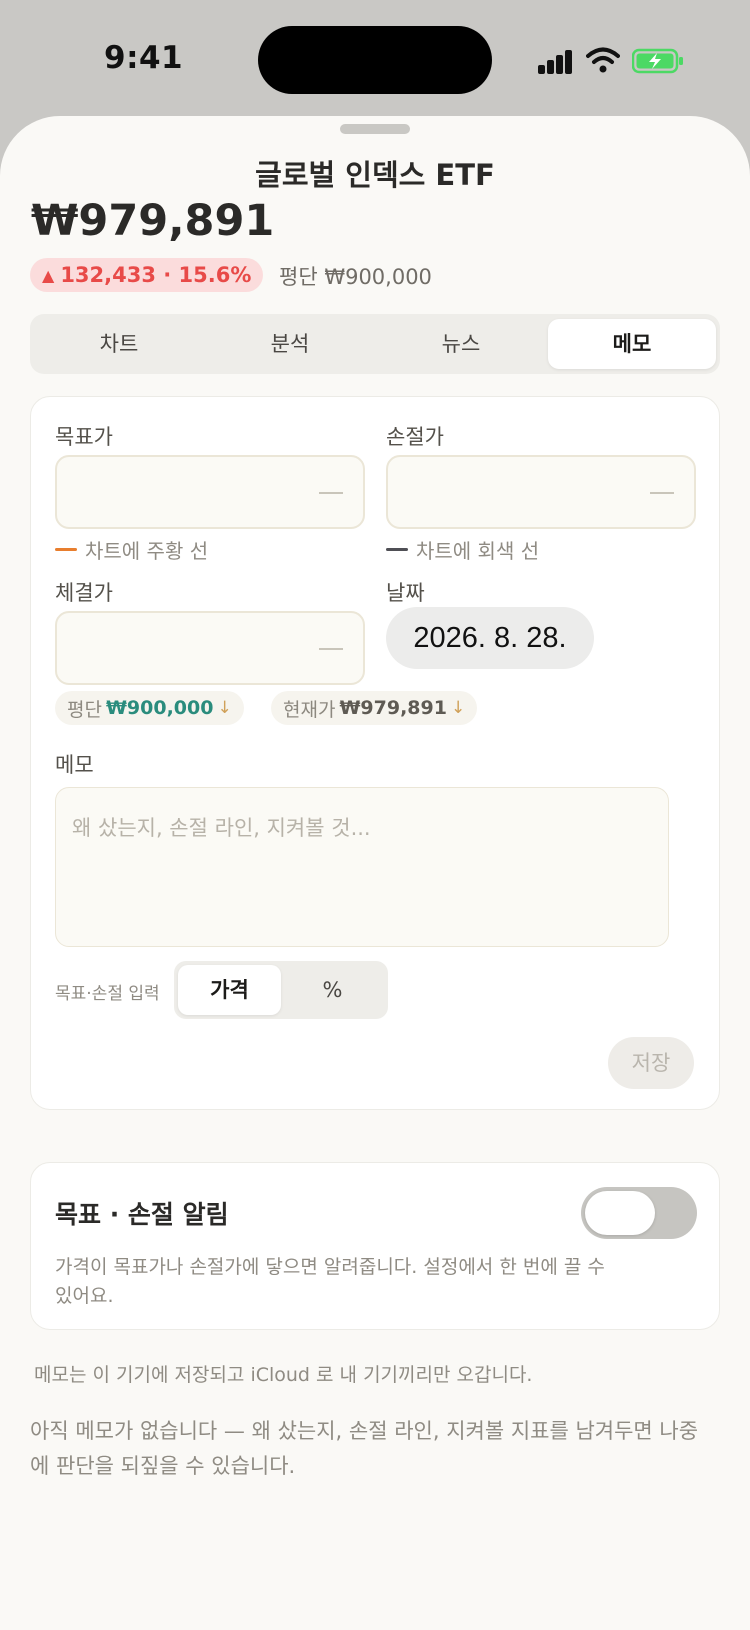 Image resolution: width=750 pixels, height=1630 pixels. What do you see at coordinates (462, 549) in the screenshot?
I see `stop-loss-hint: 차트에 회색 선` at bounding box center [462, 549].